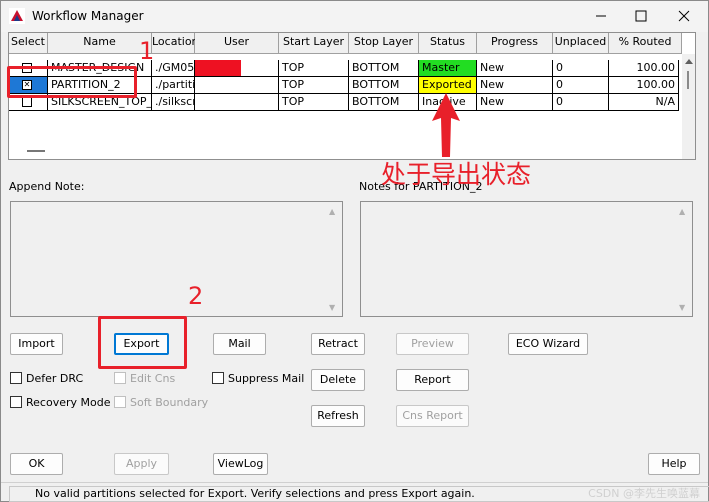  I want to click on row-checkbox, so click(27, 102).